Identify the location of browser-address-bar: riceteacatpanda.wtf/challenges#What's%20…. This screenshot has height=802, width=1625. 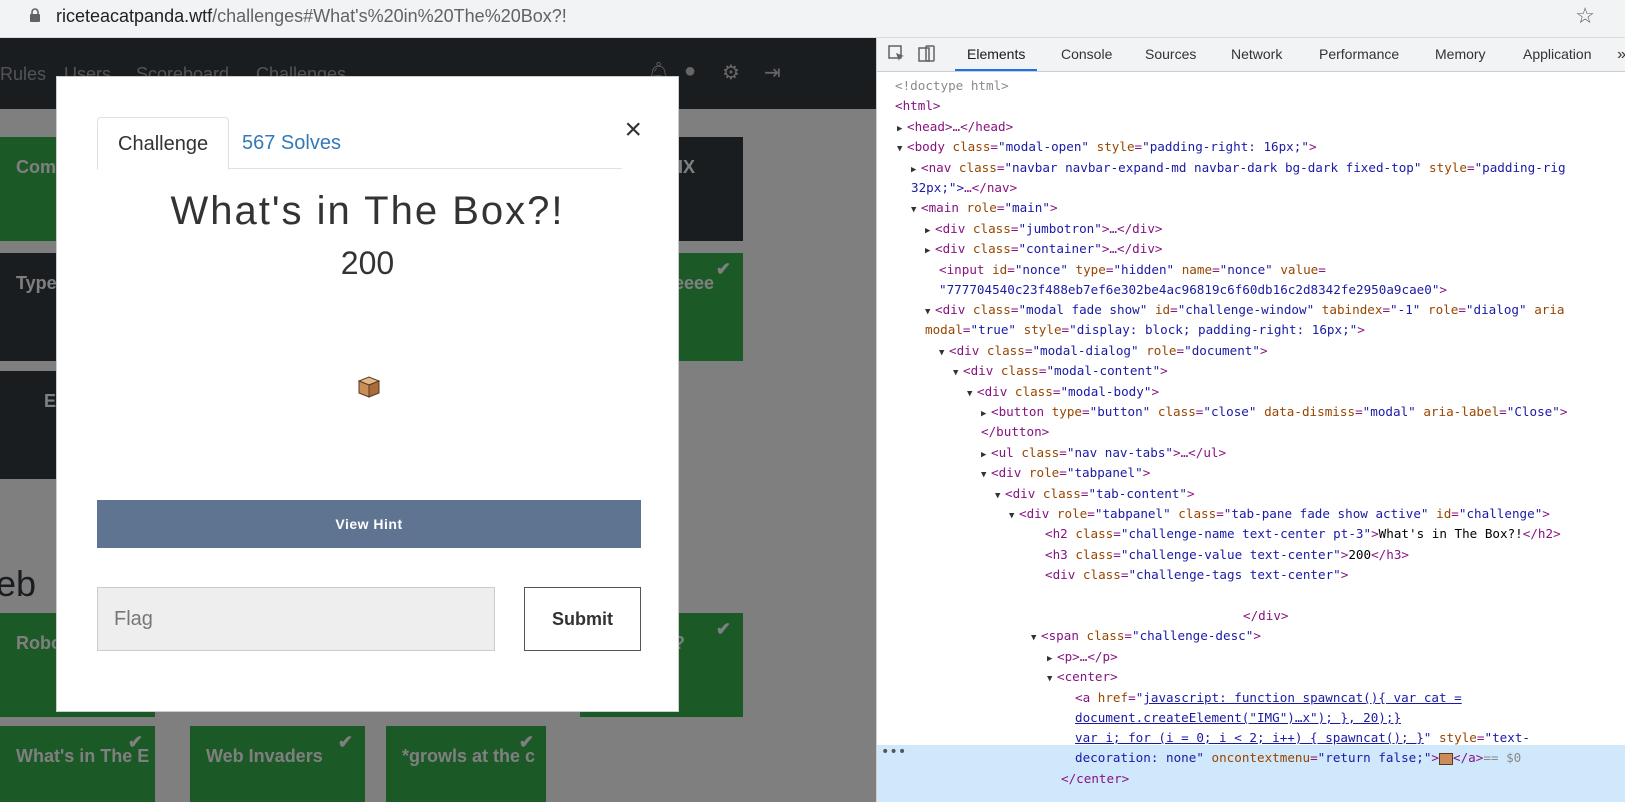
(812, 19).